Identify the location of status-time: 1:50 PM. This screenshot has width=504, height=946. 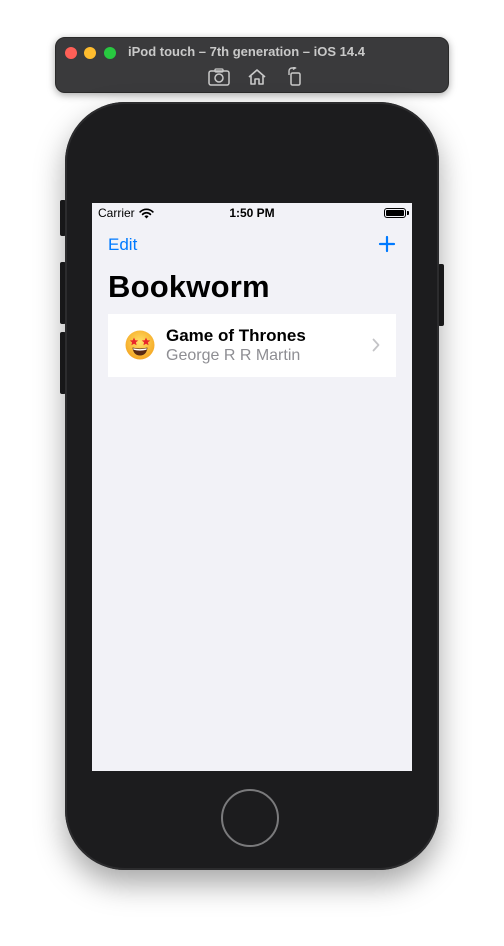
(252, 213).